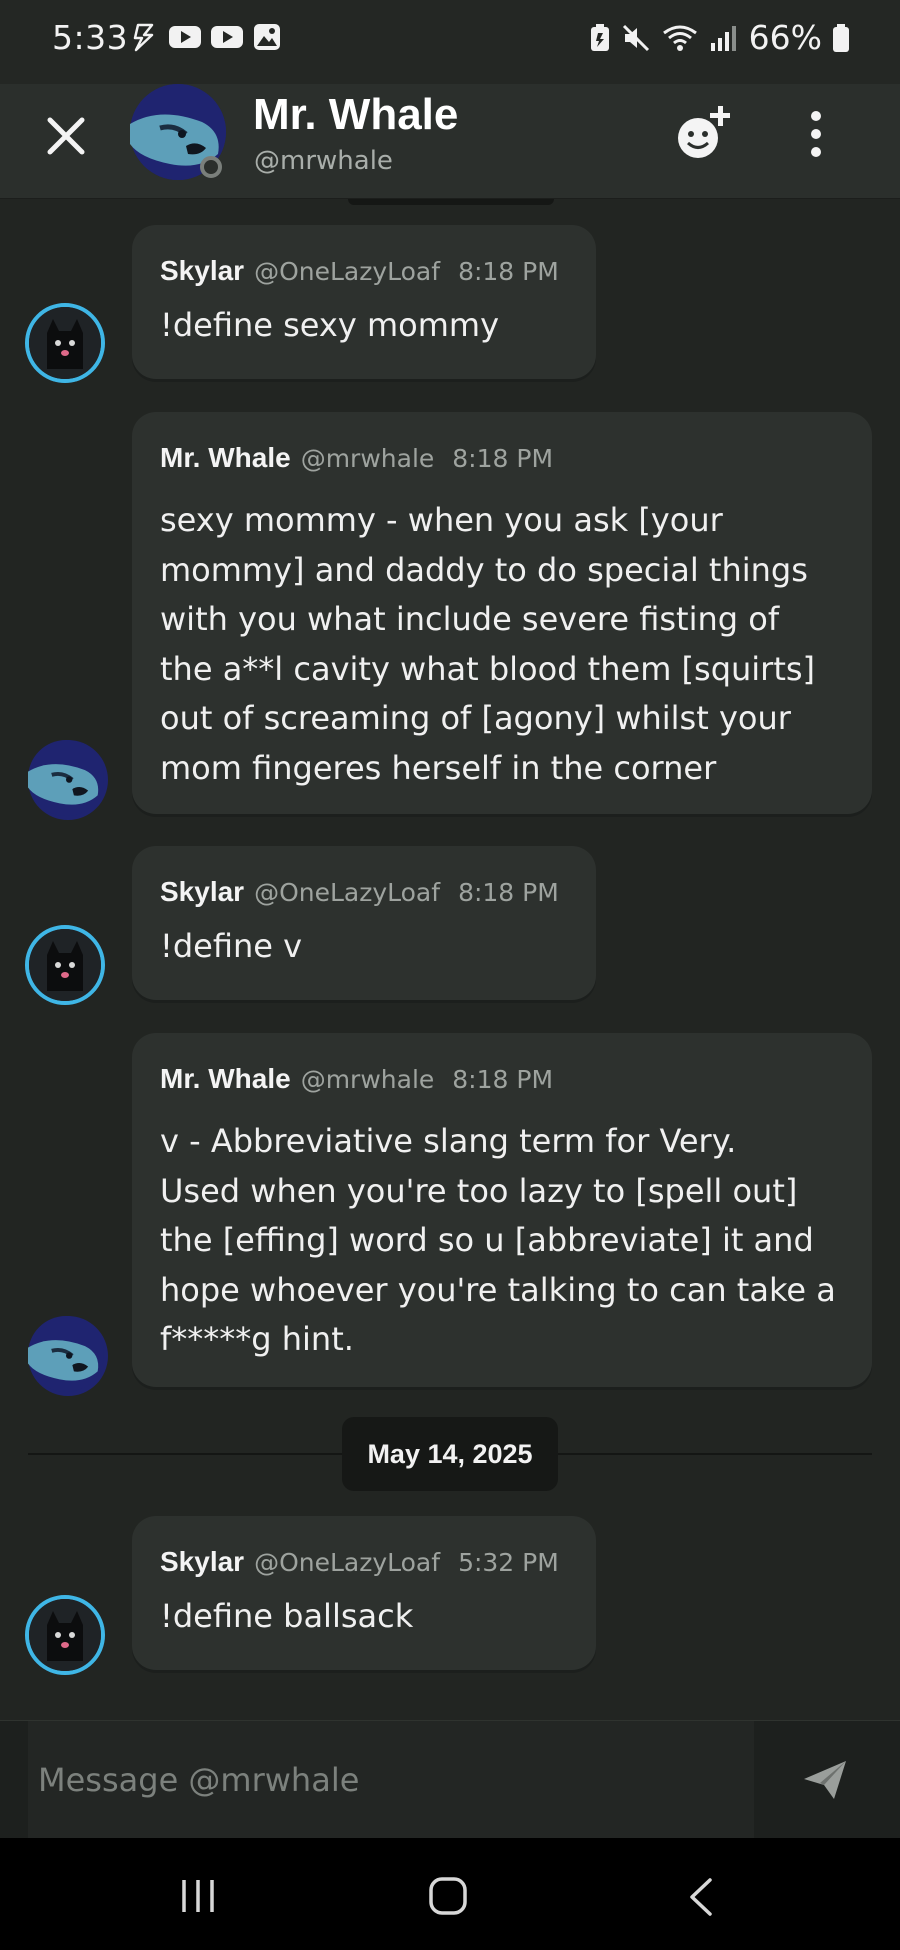 This screenshot has height=1950, width=900. Describe the element at coordinates (635, 37) in the screenshot. I see `mute-icon` at that location.